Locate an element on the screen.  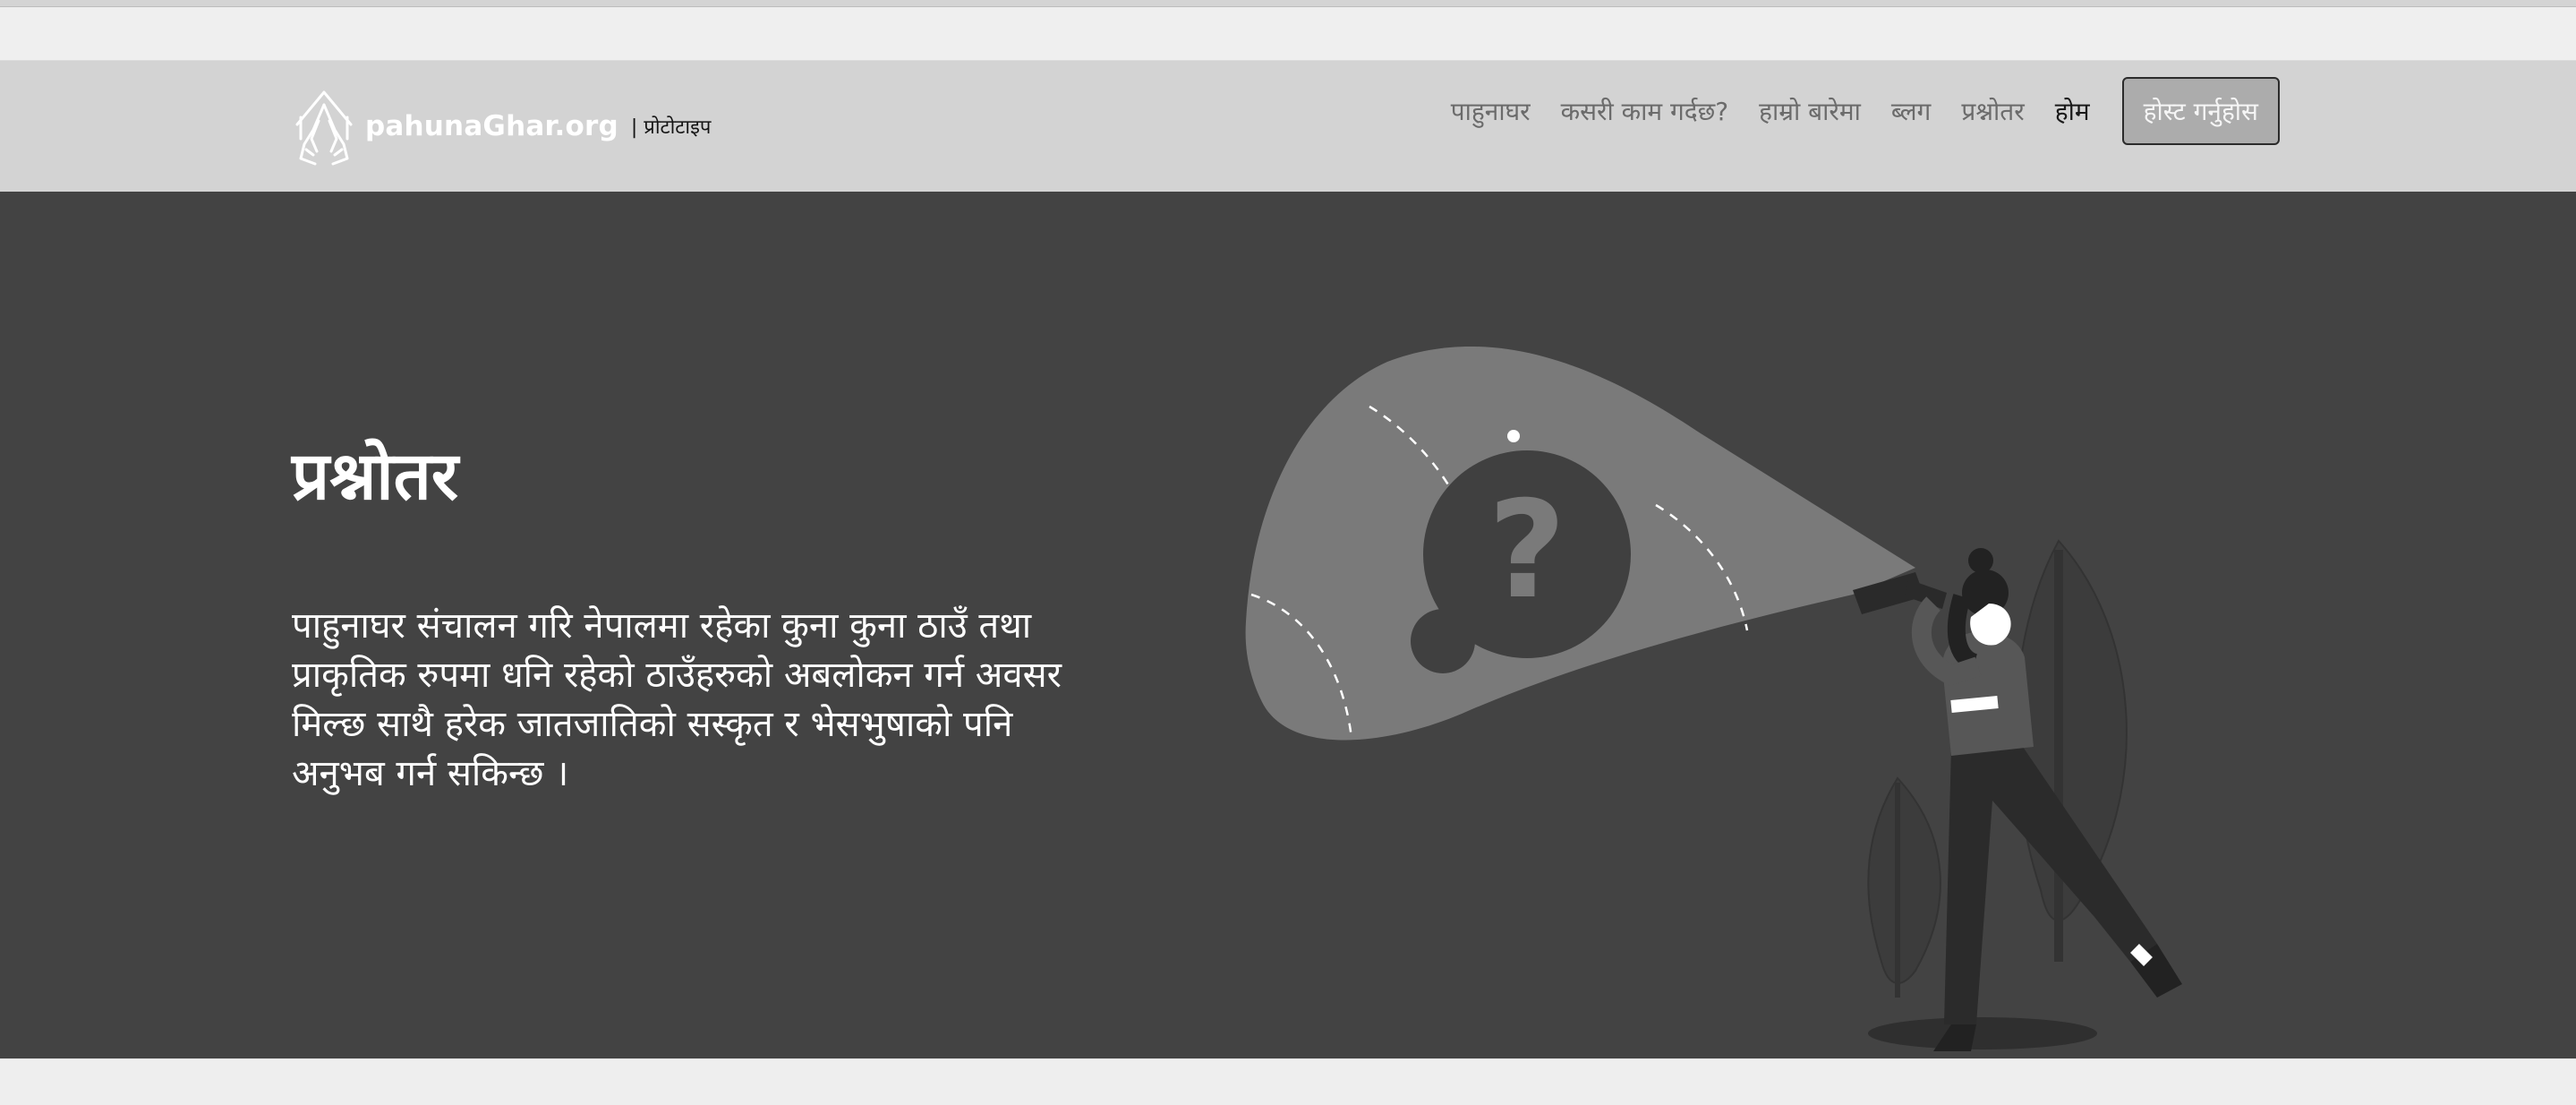
brand: pahunaGhar.org | प्रोटोटाइप is located at coordinates (501, 126).